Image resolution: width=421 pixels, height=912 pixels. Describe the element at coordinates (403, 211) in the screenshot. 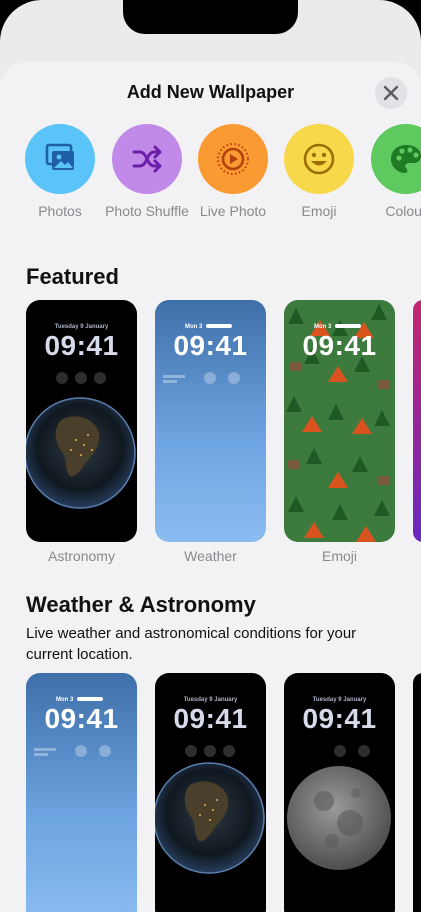

I see `category-label: Colour` at that location.